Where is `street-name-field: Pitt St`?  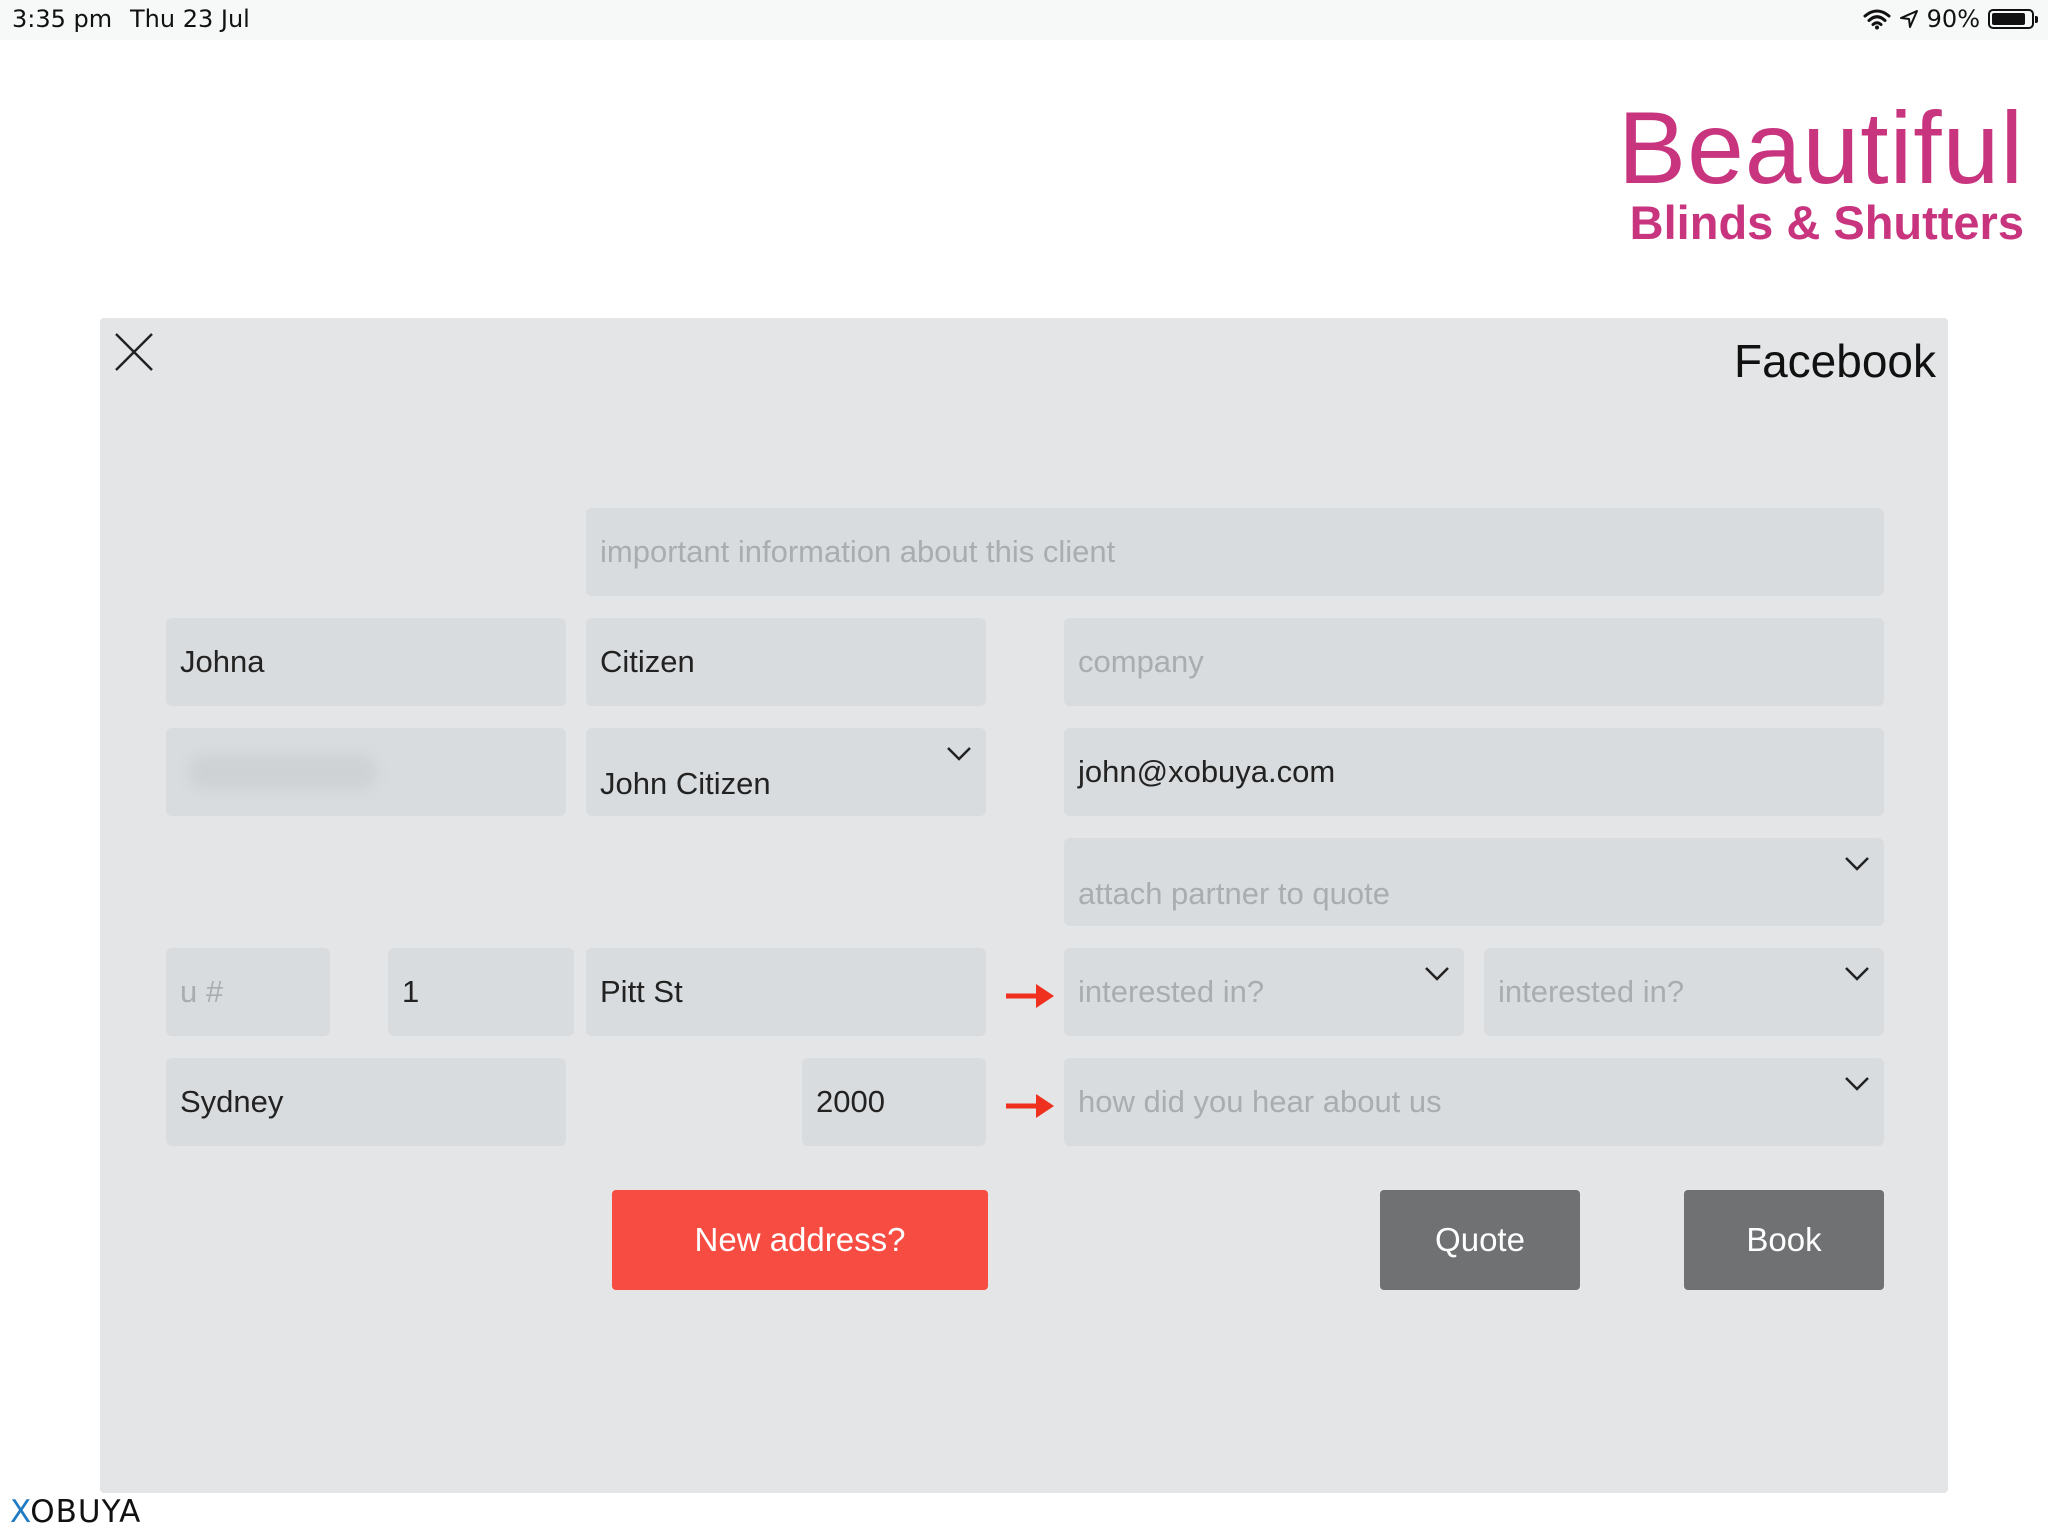 street-name-field: Pitt St is located at coordinates (786, 992).